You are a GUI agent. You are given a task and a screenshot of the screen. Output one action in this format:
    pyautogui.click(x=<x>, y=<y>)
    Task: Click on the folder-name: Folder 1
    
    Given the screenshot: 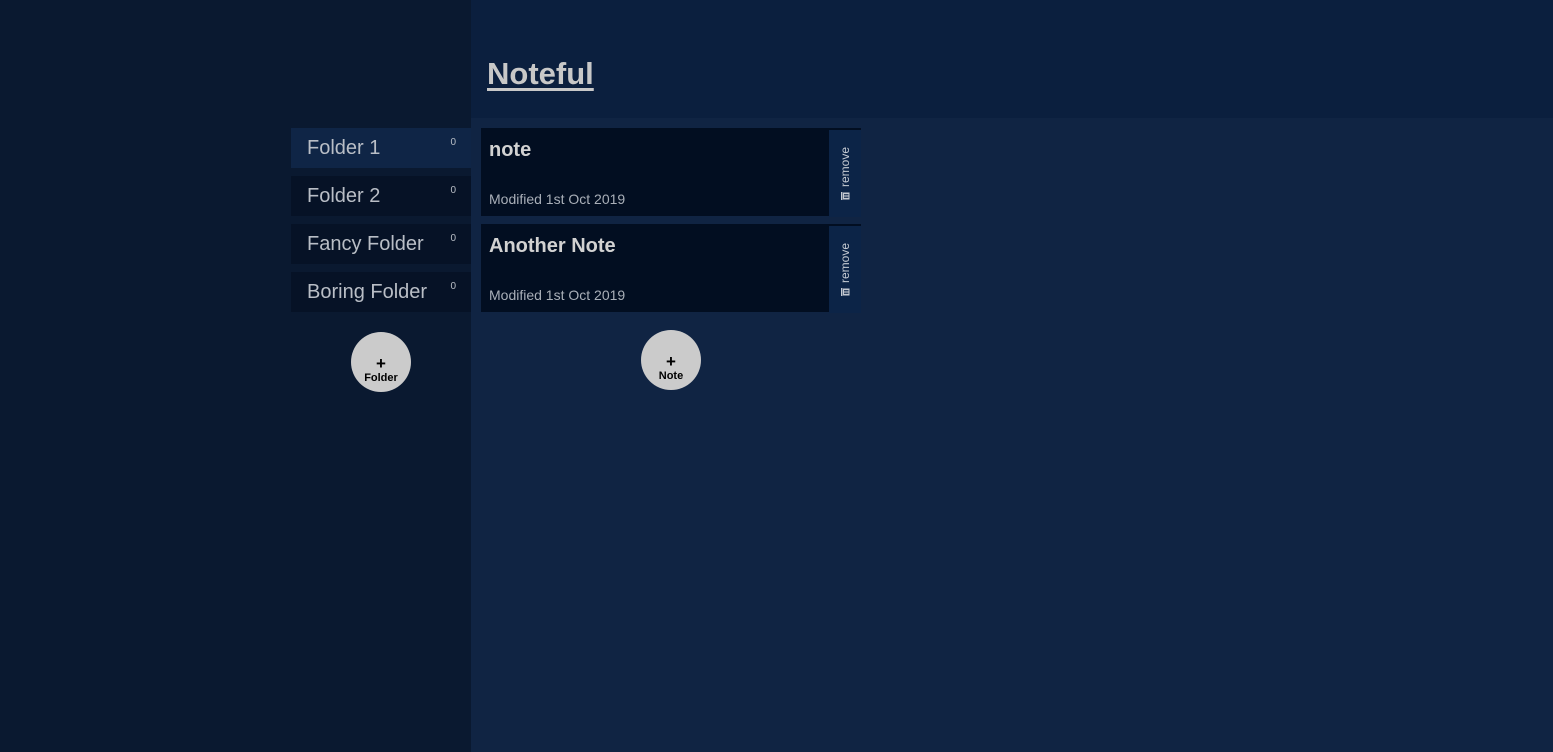 What is the action you would take?
    pyautogui.click(x=344, y=148)
    